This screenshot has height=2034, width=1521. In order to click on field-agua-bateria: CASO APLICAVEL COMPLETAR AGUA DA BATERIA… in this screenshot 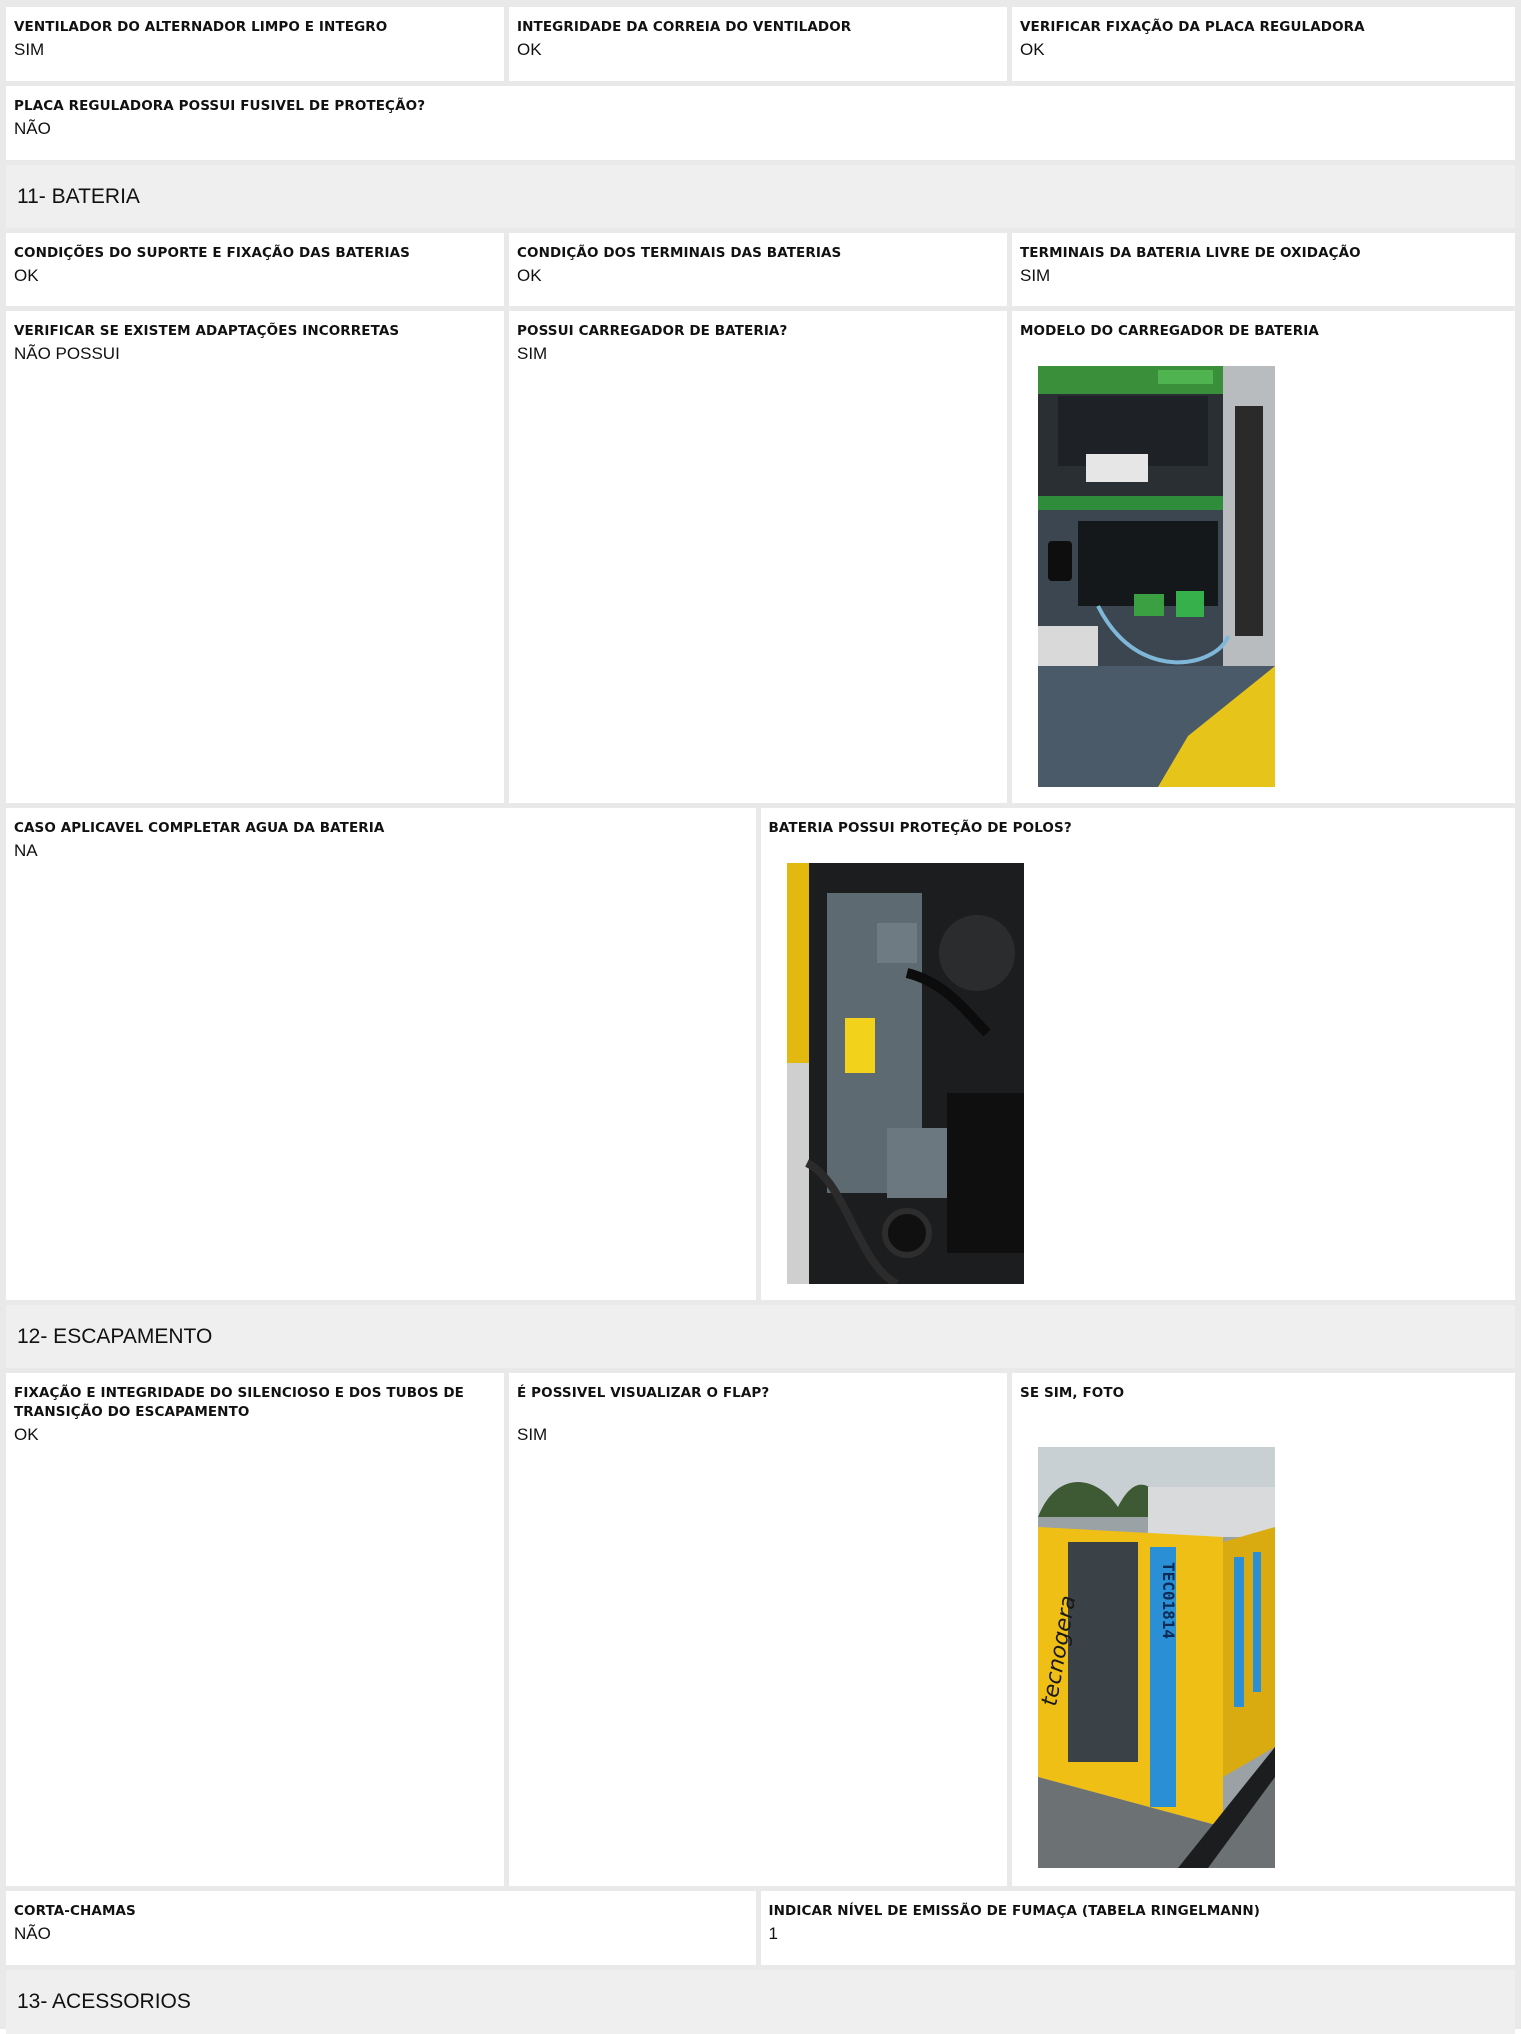, I will do `click(383, 1054)`.